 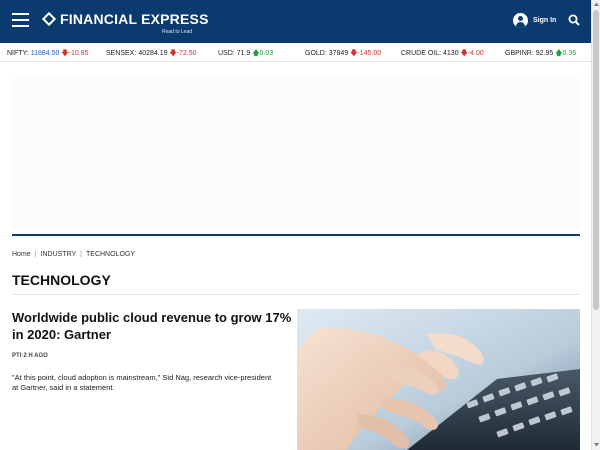 I want to click on ticker-name: USD:, so click(x=226, y=53).